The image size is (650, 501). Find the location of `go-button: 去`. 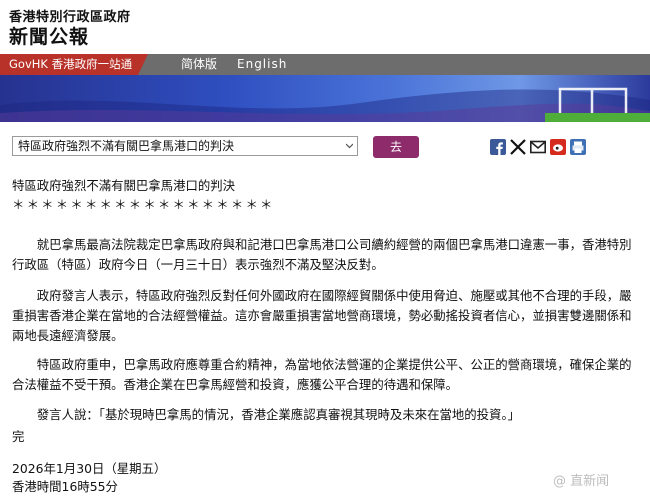

go-button: 去 is located at coordinates (396, 147).